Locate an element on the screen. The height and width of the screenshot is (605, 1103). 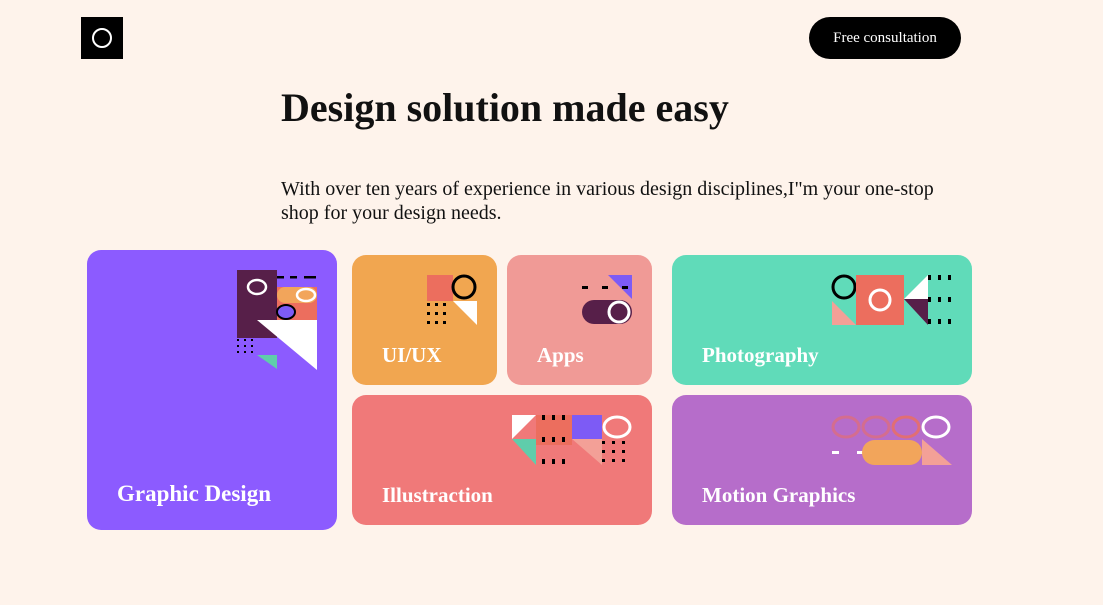
card-label-illustration: Illustraction is located at coordinates (437, 495).